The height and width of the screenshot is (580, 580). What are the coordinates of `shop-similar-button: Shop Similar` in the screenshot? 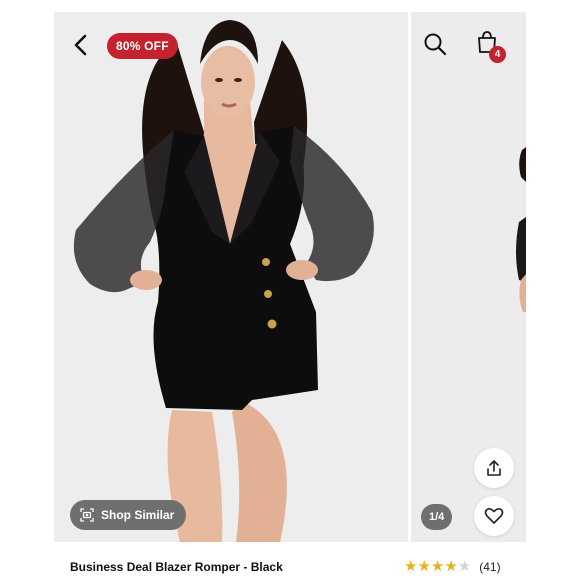 It's located at (128, 515).